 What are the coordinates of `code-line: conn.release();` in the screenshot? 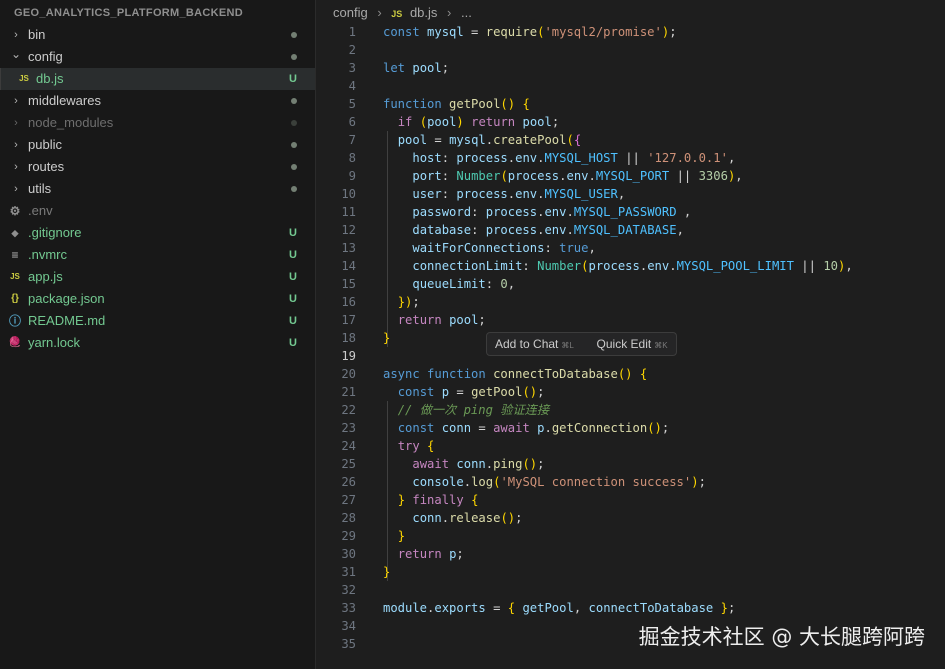 It's located at (452, 518).